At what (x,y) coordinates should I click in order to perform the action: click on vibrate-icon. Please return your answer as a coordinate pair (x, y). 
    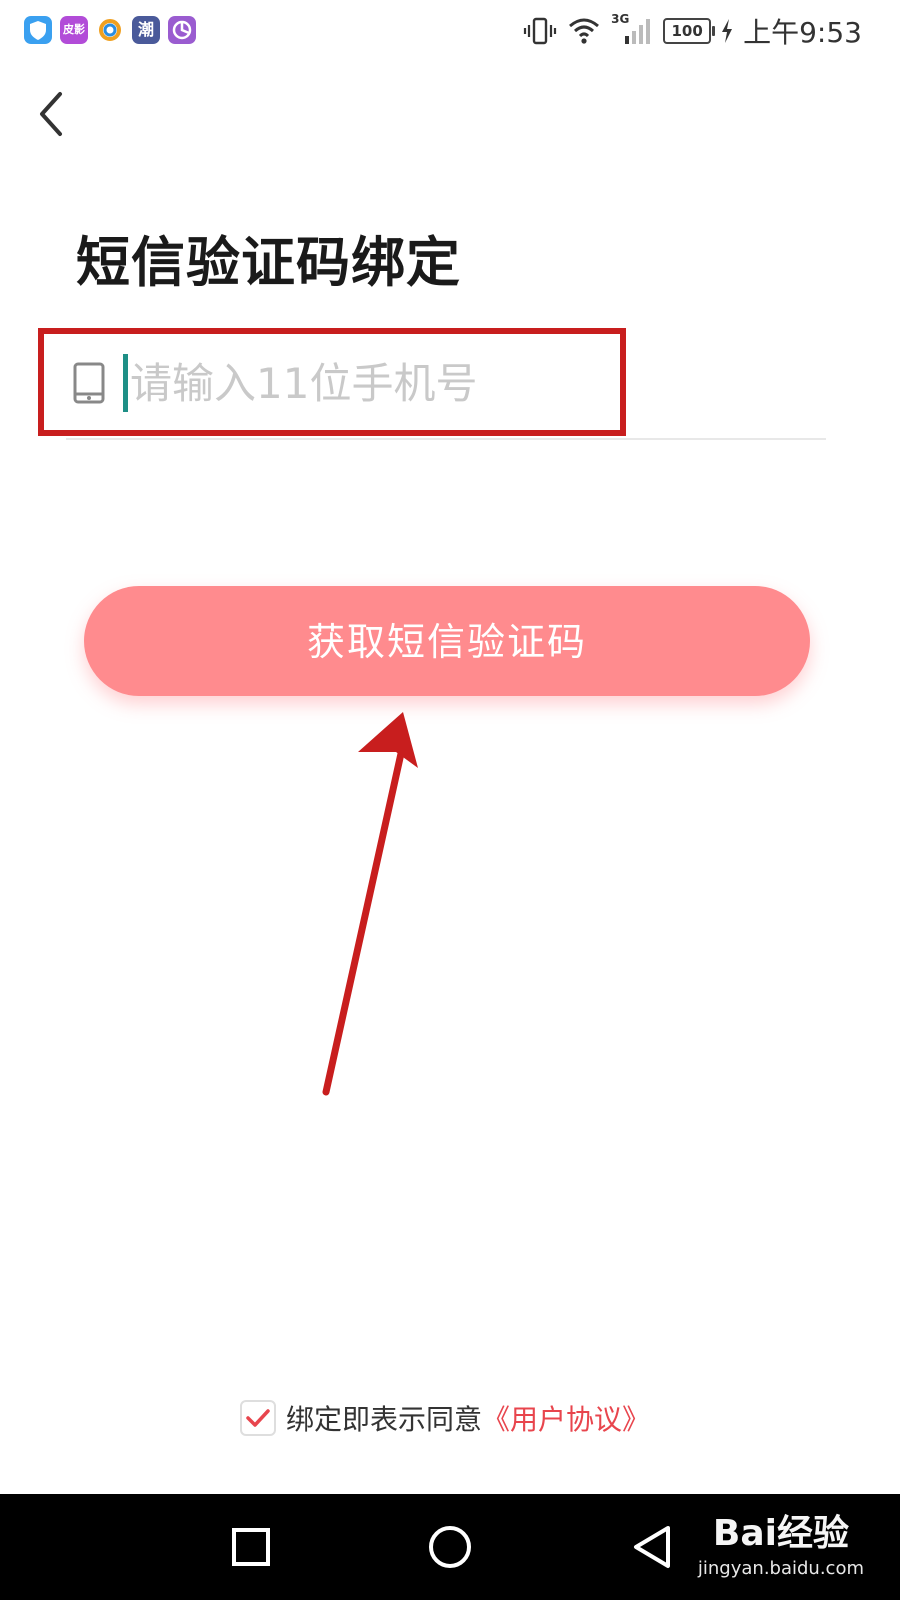
    Looking at the image, I should click on (540, 31).